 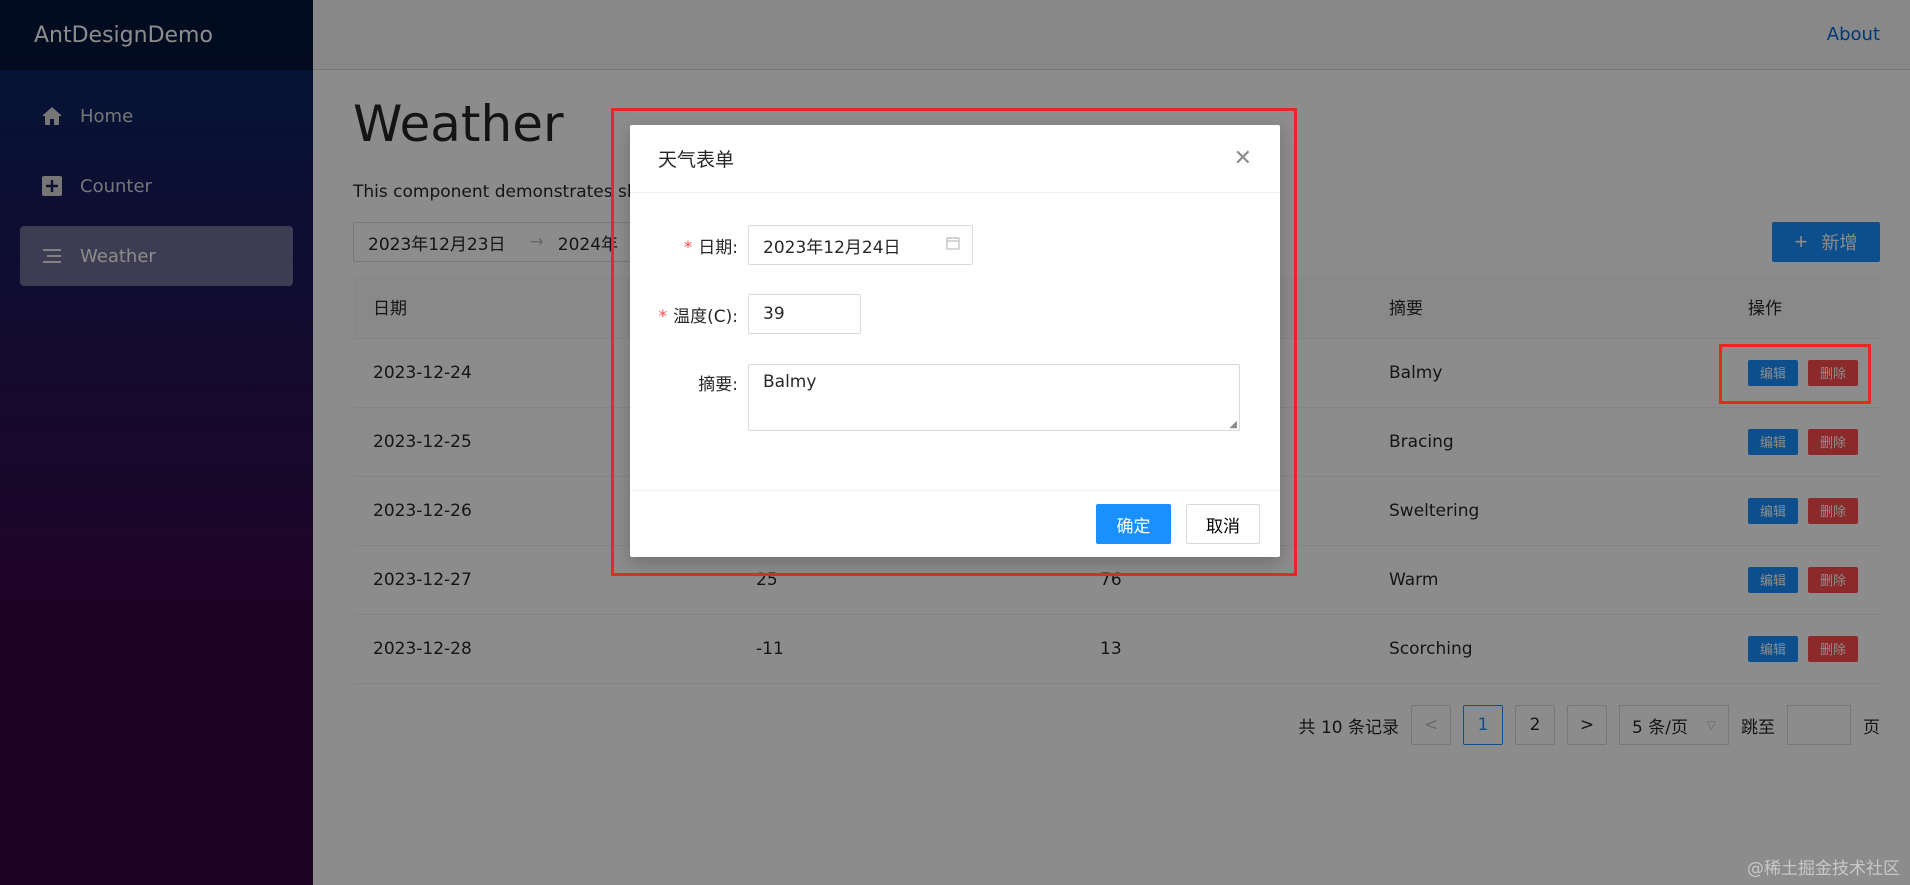 I want to click on calendar-icon, so click(x=953, y=245).